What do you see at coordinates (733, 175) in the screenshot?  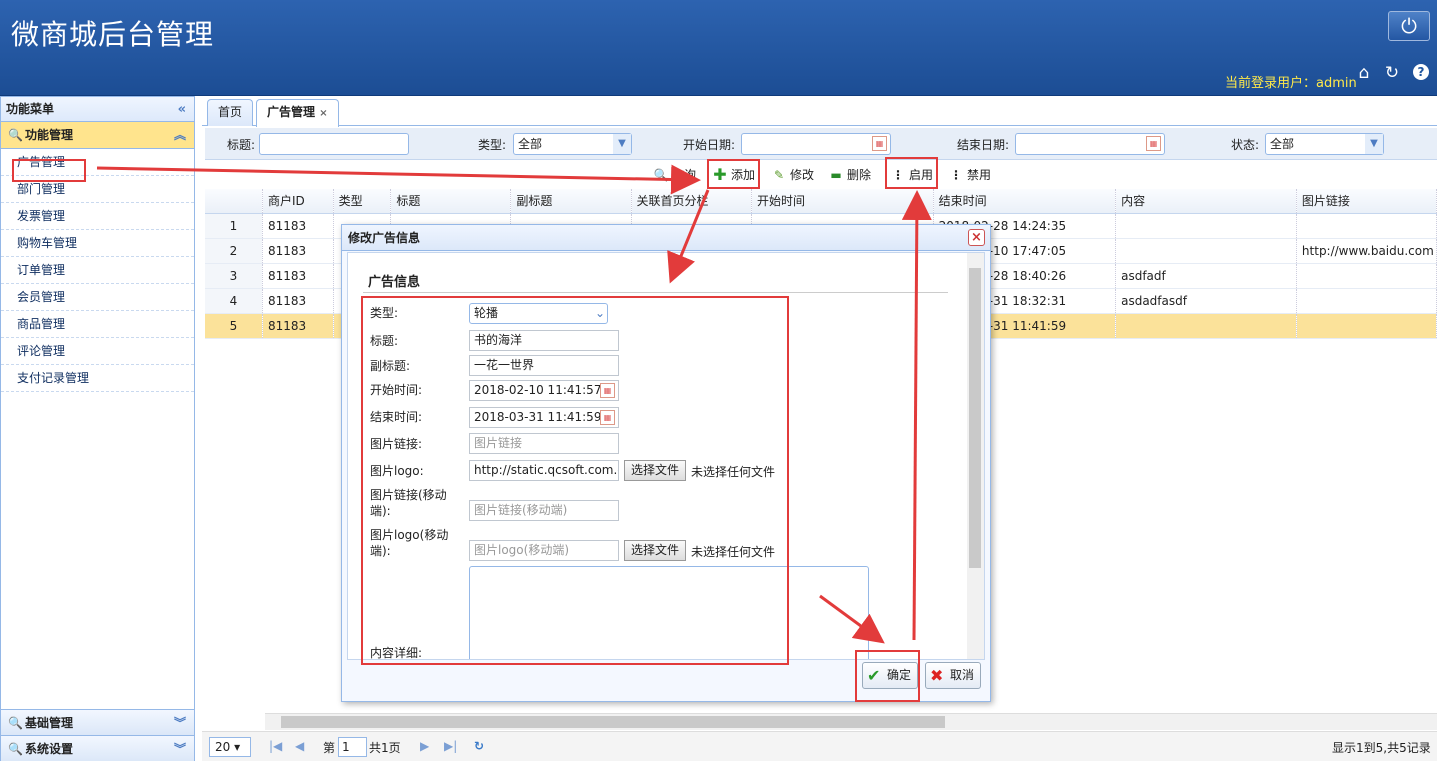 I see `add-button: ✚ 添加` at bounding box center [733, 175].